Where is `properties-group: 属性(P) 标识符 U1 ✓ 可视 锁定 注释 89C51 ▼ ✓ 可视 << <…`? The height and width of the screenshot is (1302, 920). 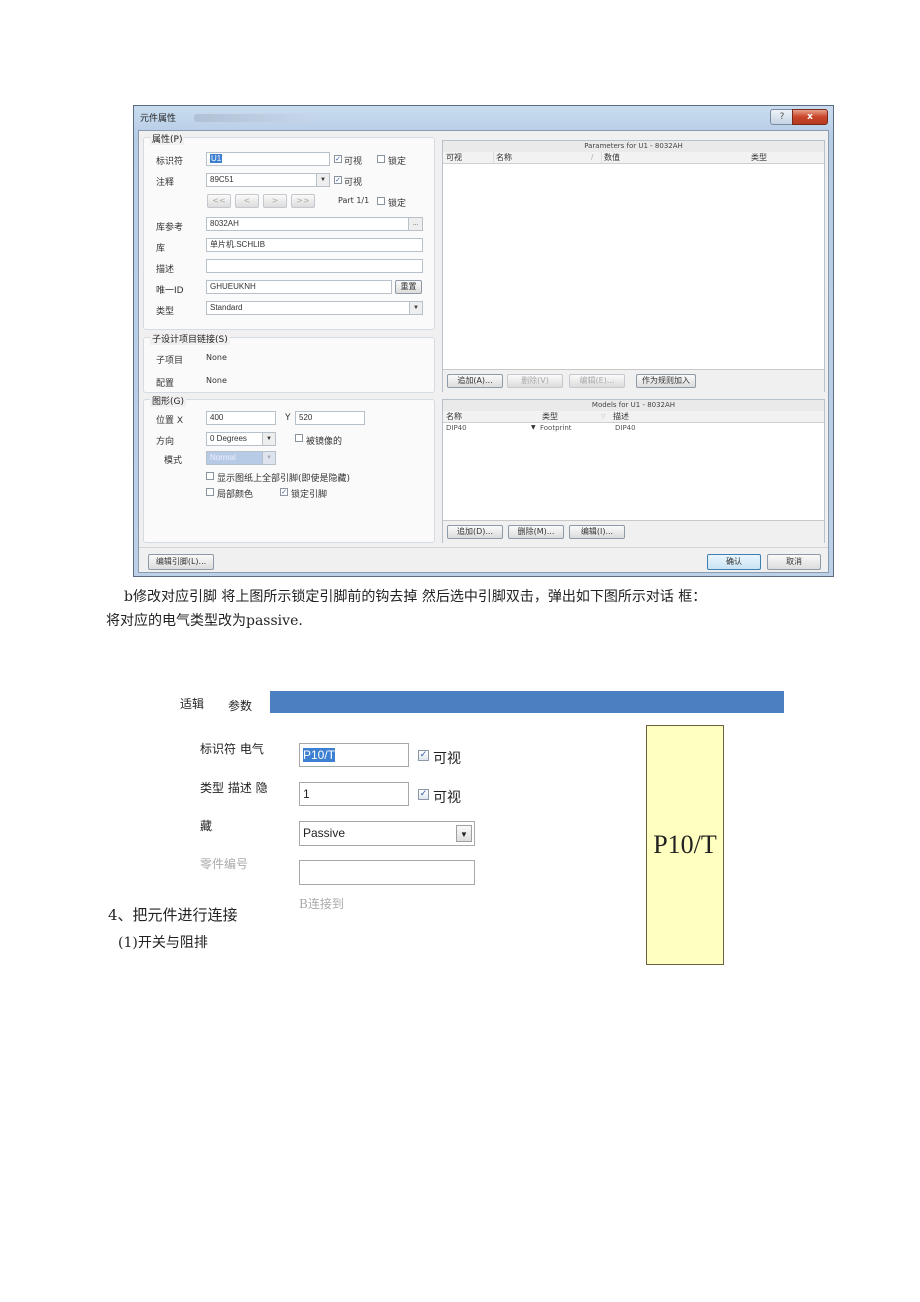 properties-group: 属性(P) 标识符 U1 ✓ 可视 锁定 注释 89C51 ▼ ✓ 可视 << <… is located at coordinates (289, 231).